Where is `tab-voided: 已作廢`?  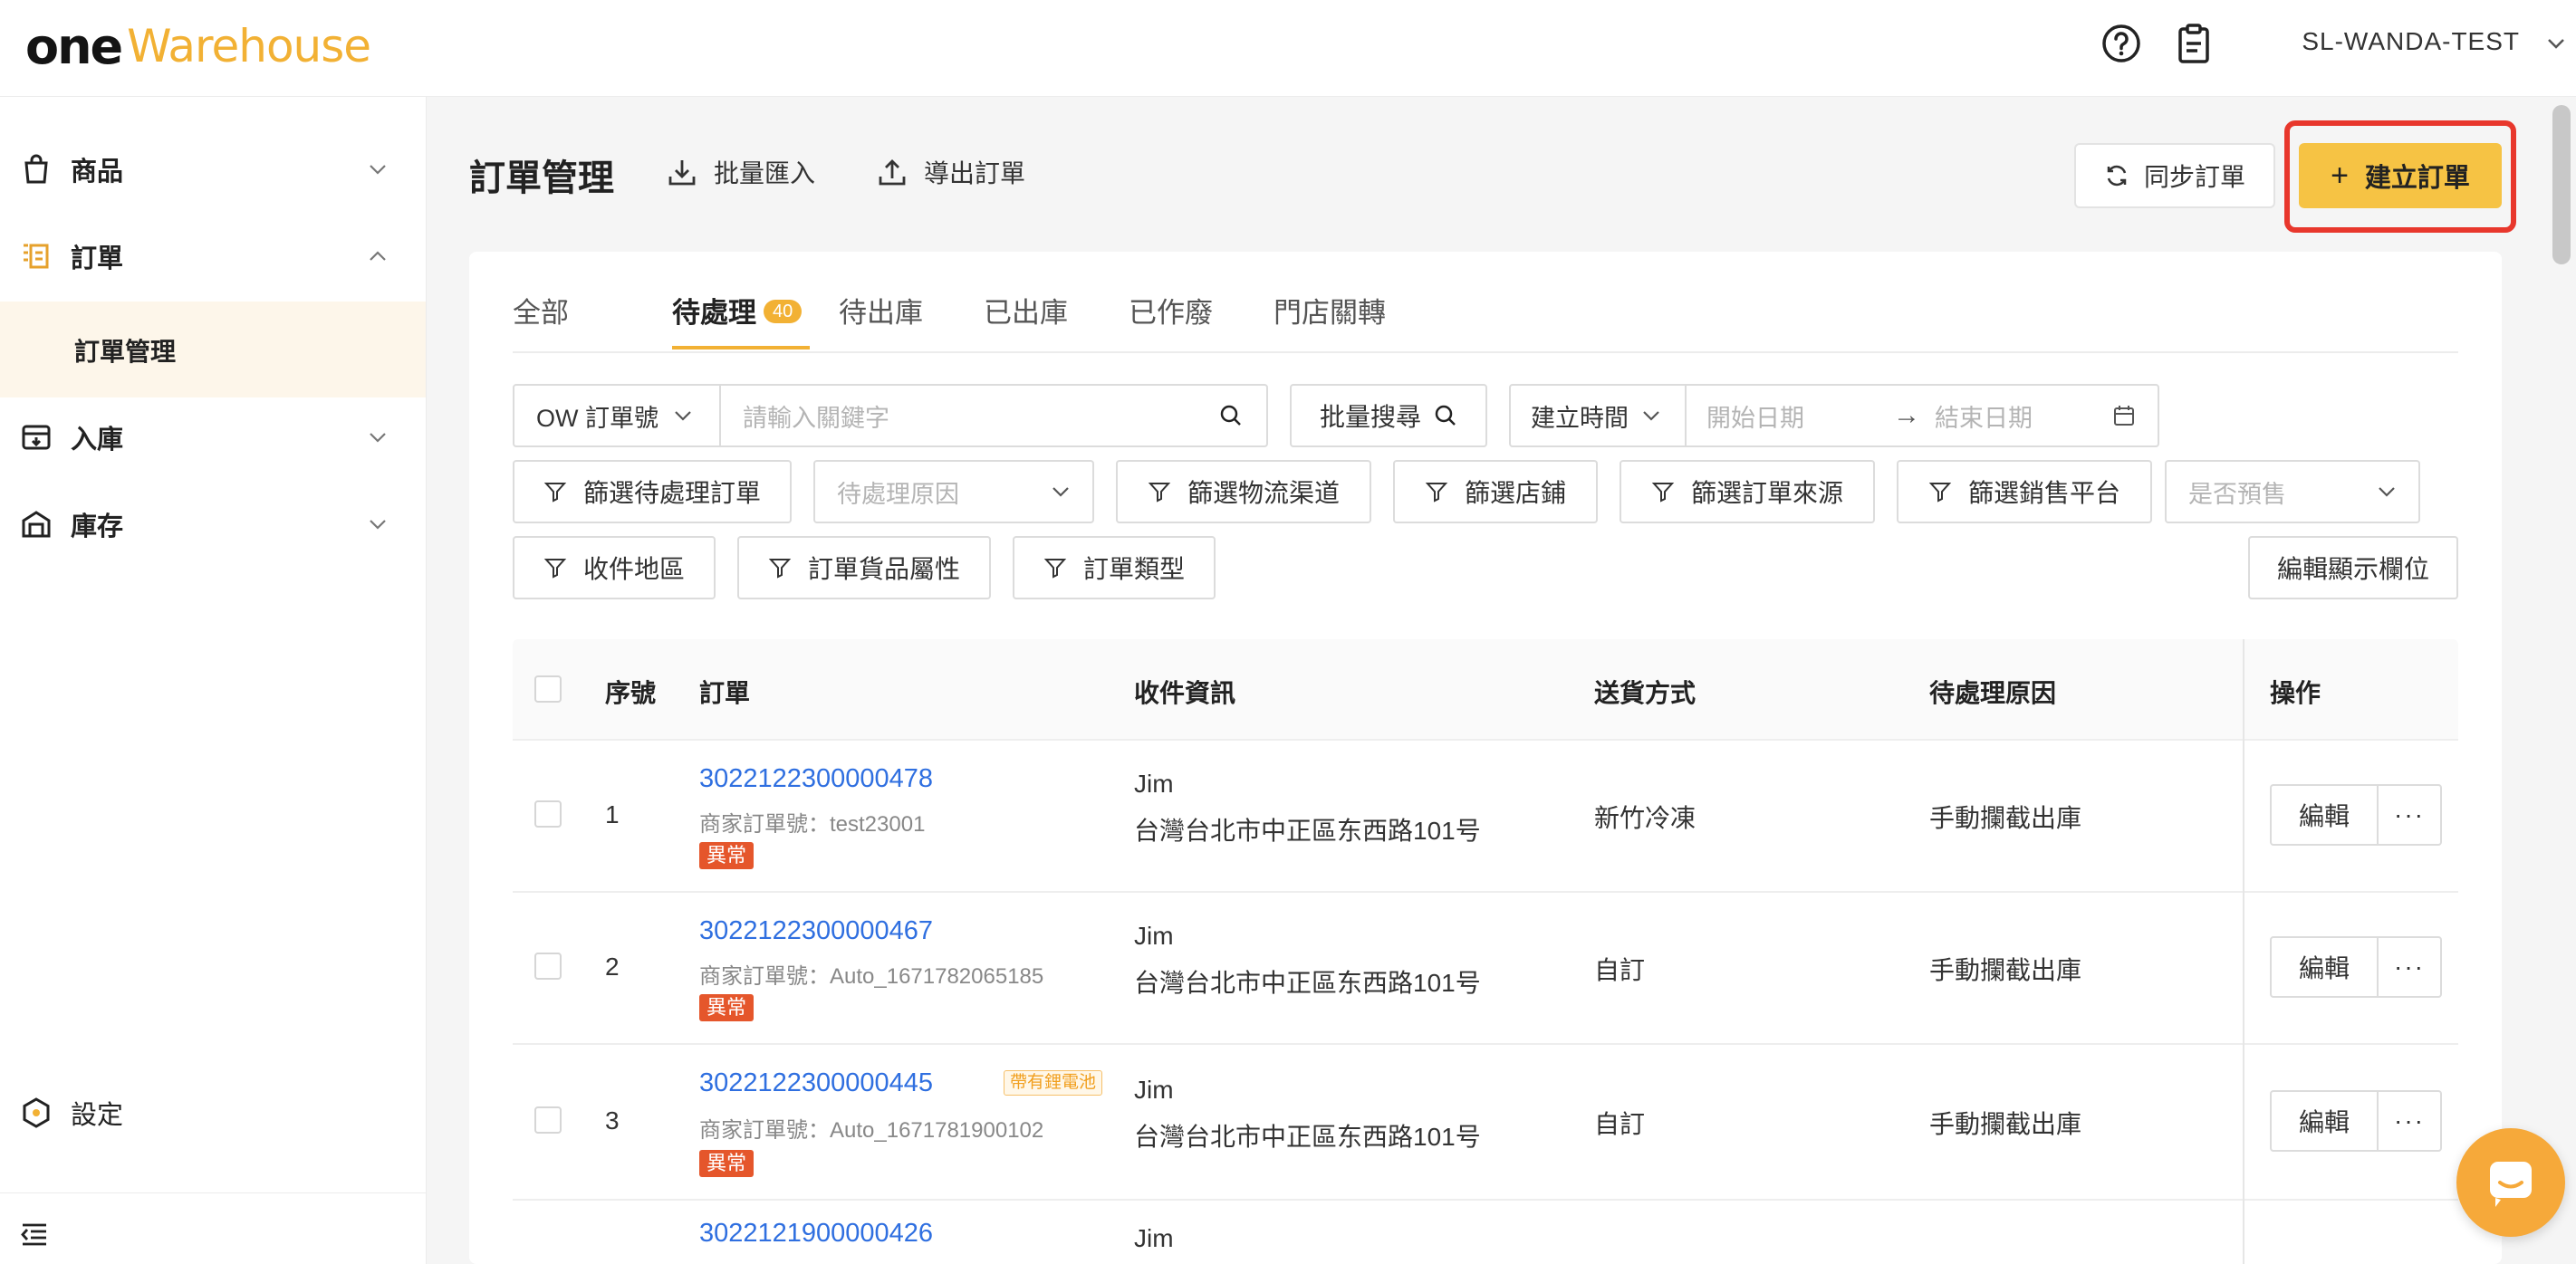
tab-voided: 已作廢 is located at coordinates (1171, 318).